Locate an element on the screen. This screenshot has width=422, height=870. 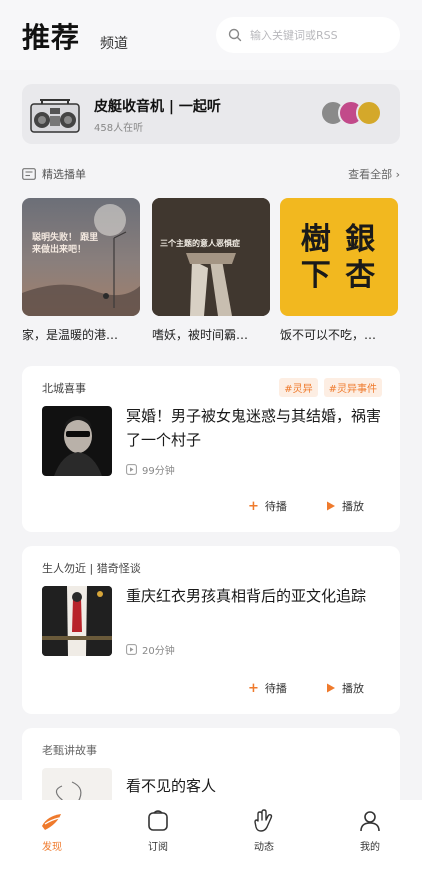
header: 推荐 频道 输入关键词或RSS is located at coordinates (211, 35).